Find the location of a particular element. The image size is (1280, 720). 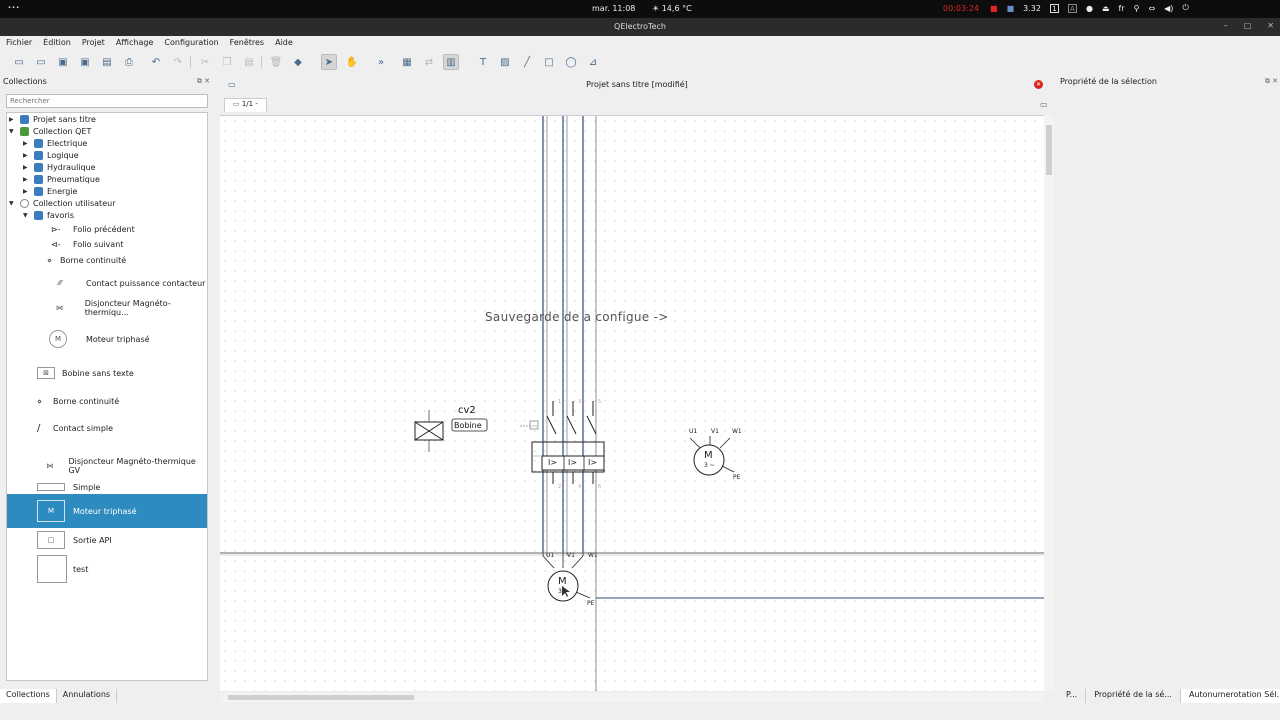

workspace-a-icon: A is located at coordinates (1072, 8).